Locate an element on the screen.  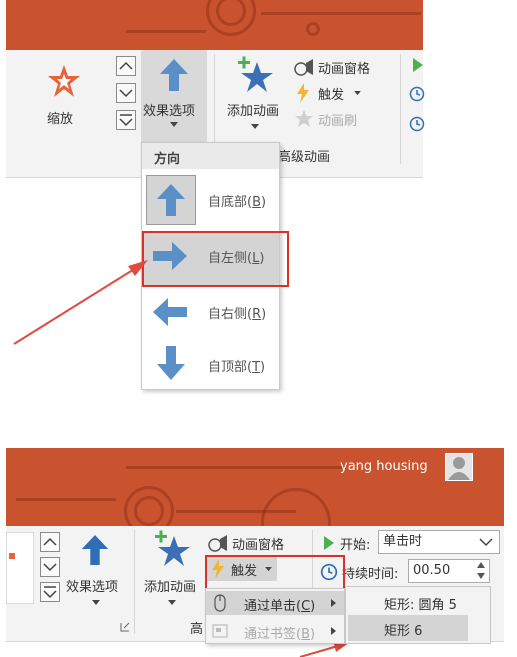
start-value: 单击时 is located at coordinates (403, 541).